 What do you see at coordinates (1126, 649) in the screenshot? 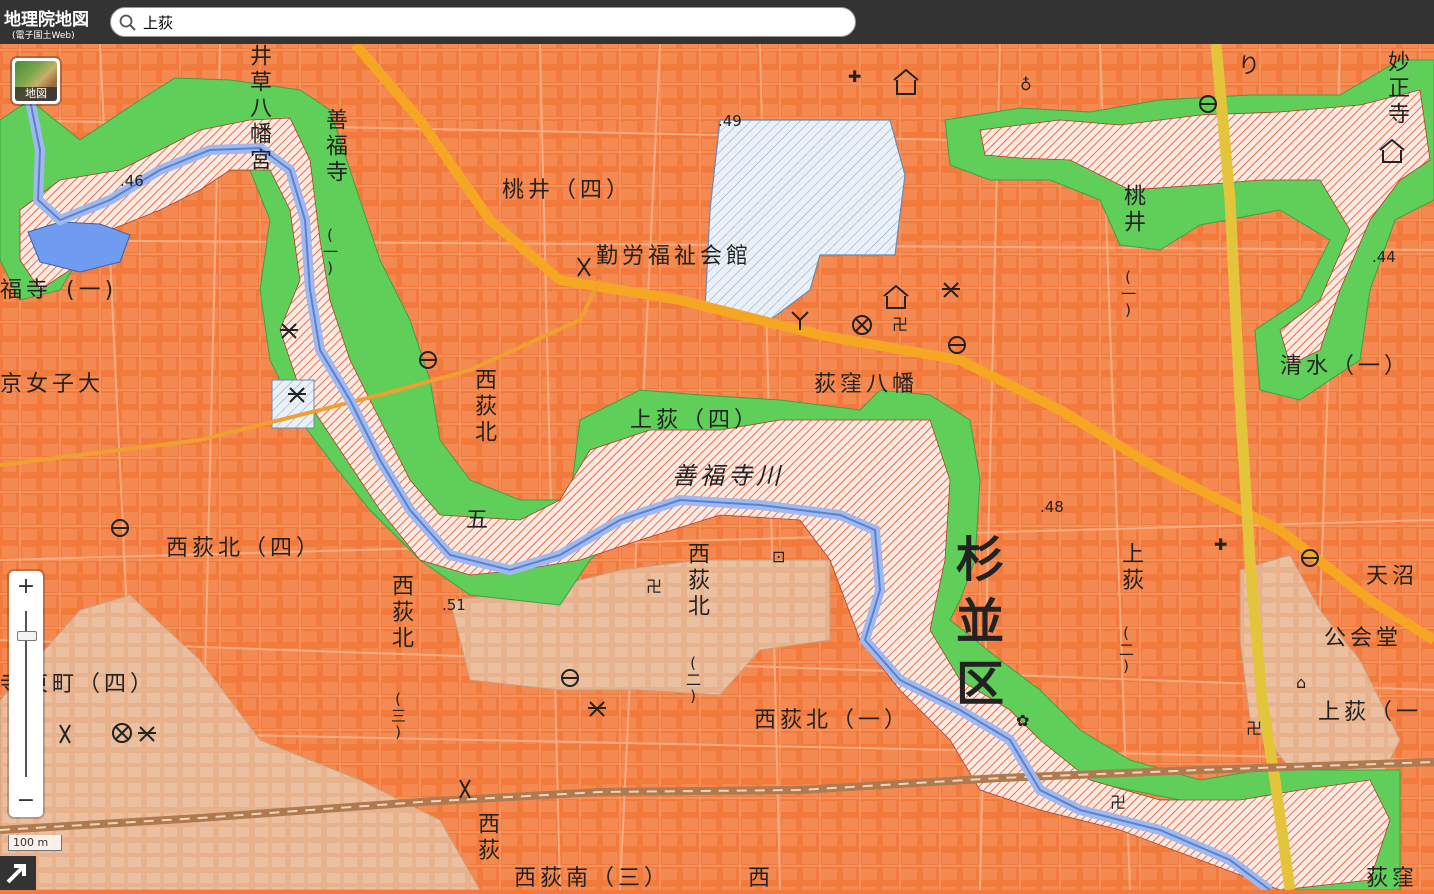
I see `label-kamiogi2-paren: (二)` at bounding box center [1126, 649].